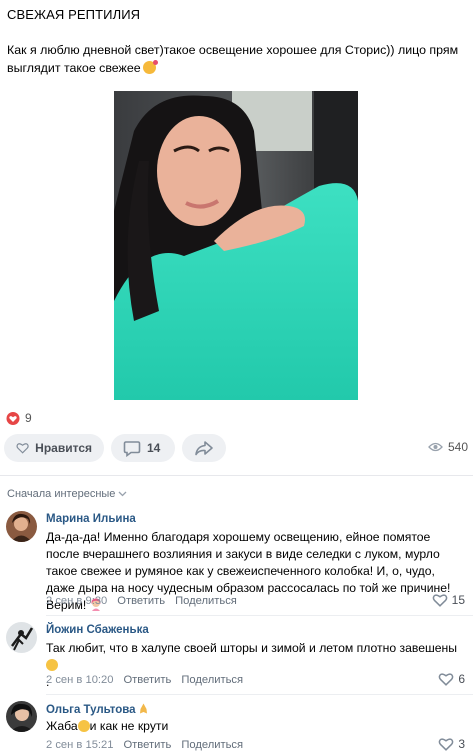  I want to click on comment-date: 2 сен в 9:30, so click(76, 601).